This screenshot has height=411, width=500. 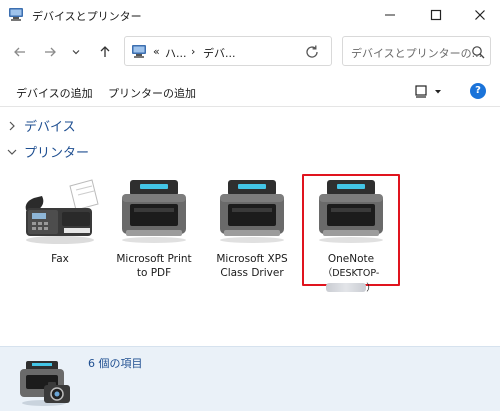 I want to click on back-button, so click(x=20, y=52).